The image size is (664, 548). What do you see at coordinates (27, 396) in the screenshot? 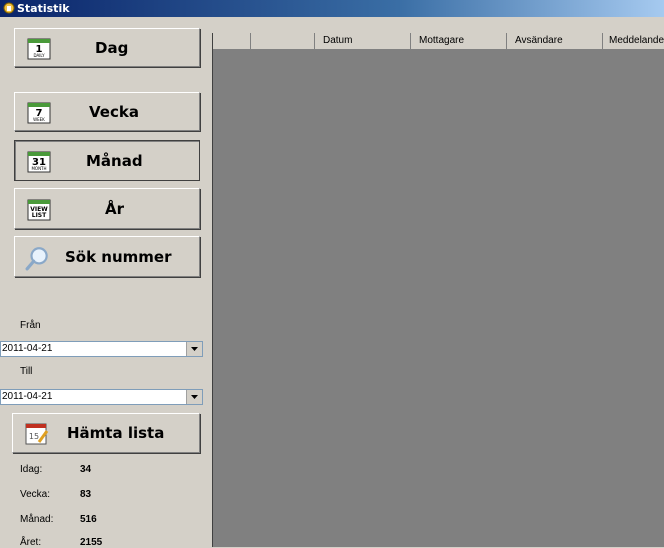
I see `to-date-value: 2011-04-21` at bounding box center [27, 396].